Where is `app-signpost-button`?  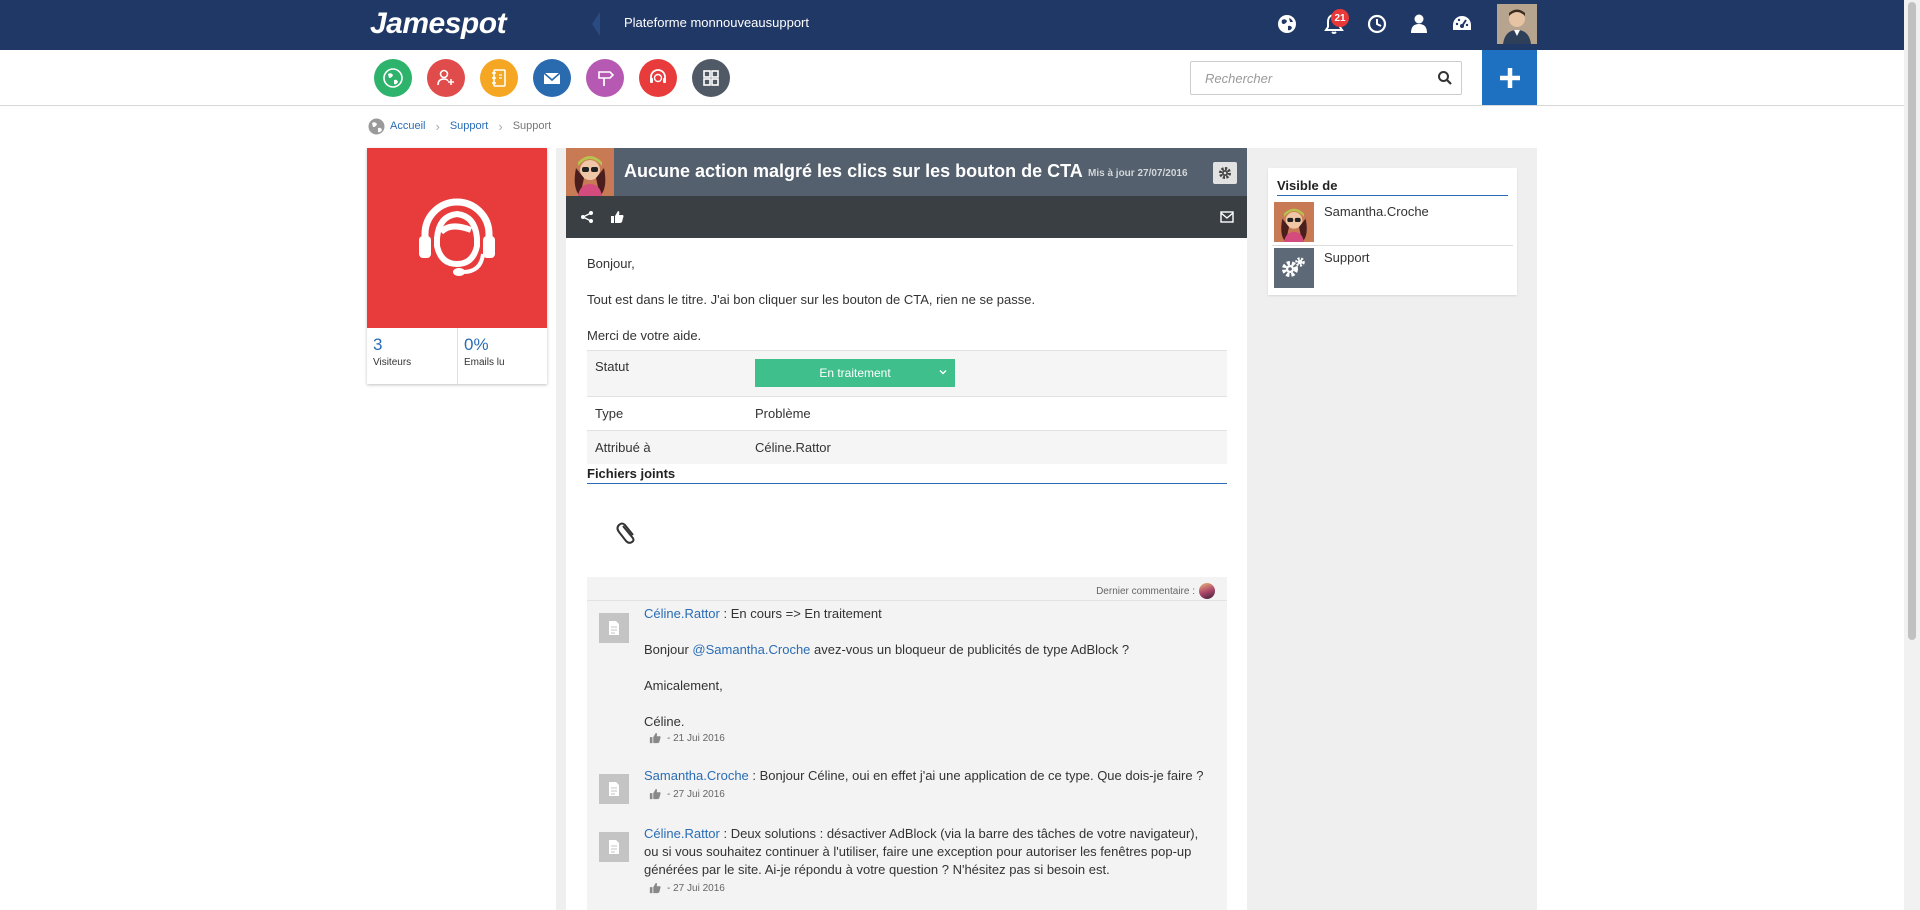 app-signpost-button is located at coordinates (605, 78).